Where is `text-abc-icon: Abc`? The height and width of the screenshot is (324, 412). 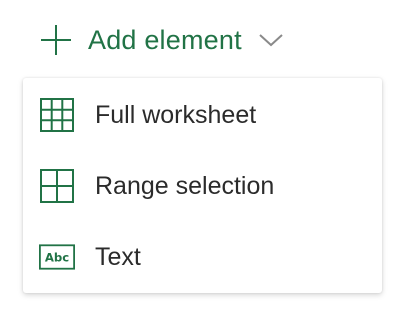 text-abc-icon: Abc is located at coordinates (57, 257).